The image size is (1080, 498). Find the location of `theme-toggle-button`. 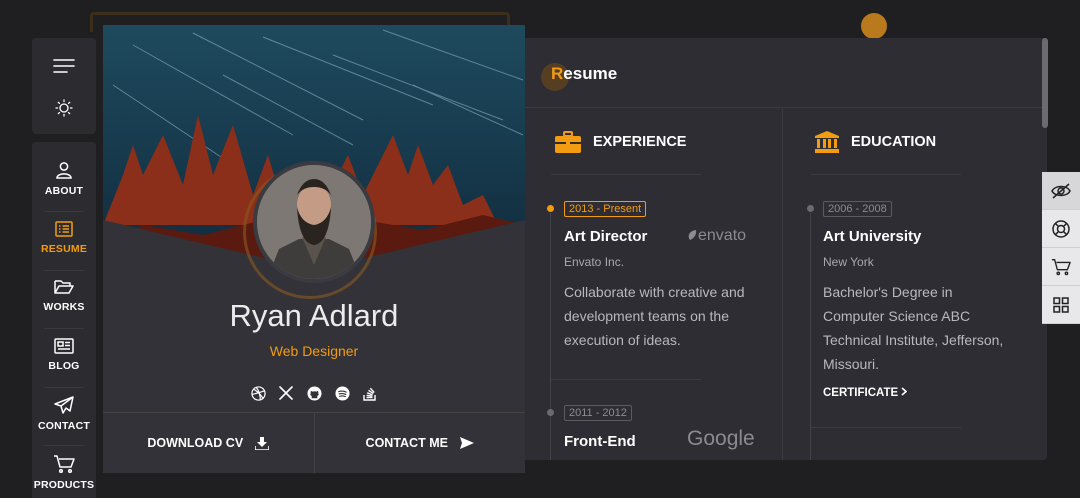

theme-toggle-button is located at coordinates (64, 108).